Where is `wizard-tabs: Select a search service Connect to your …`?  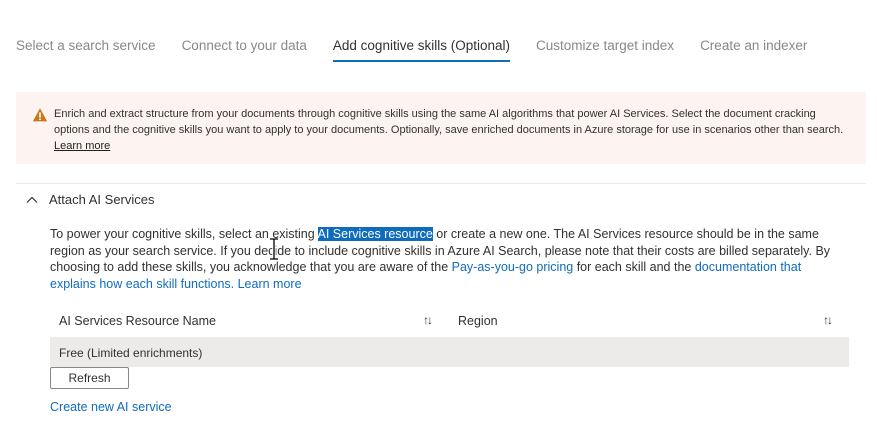 wizard-tabs: Select a search service Connect to your … is located at coordinates (424, 50).